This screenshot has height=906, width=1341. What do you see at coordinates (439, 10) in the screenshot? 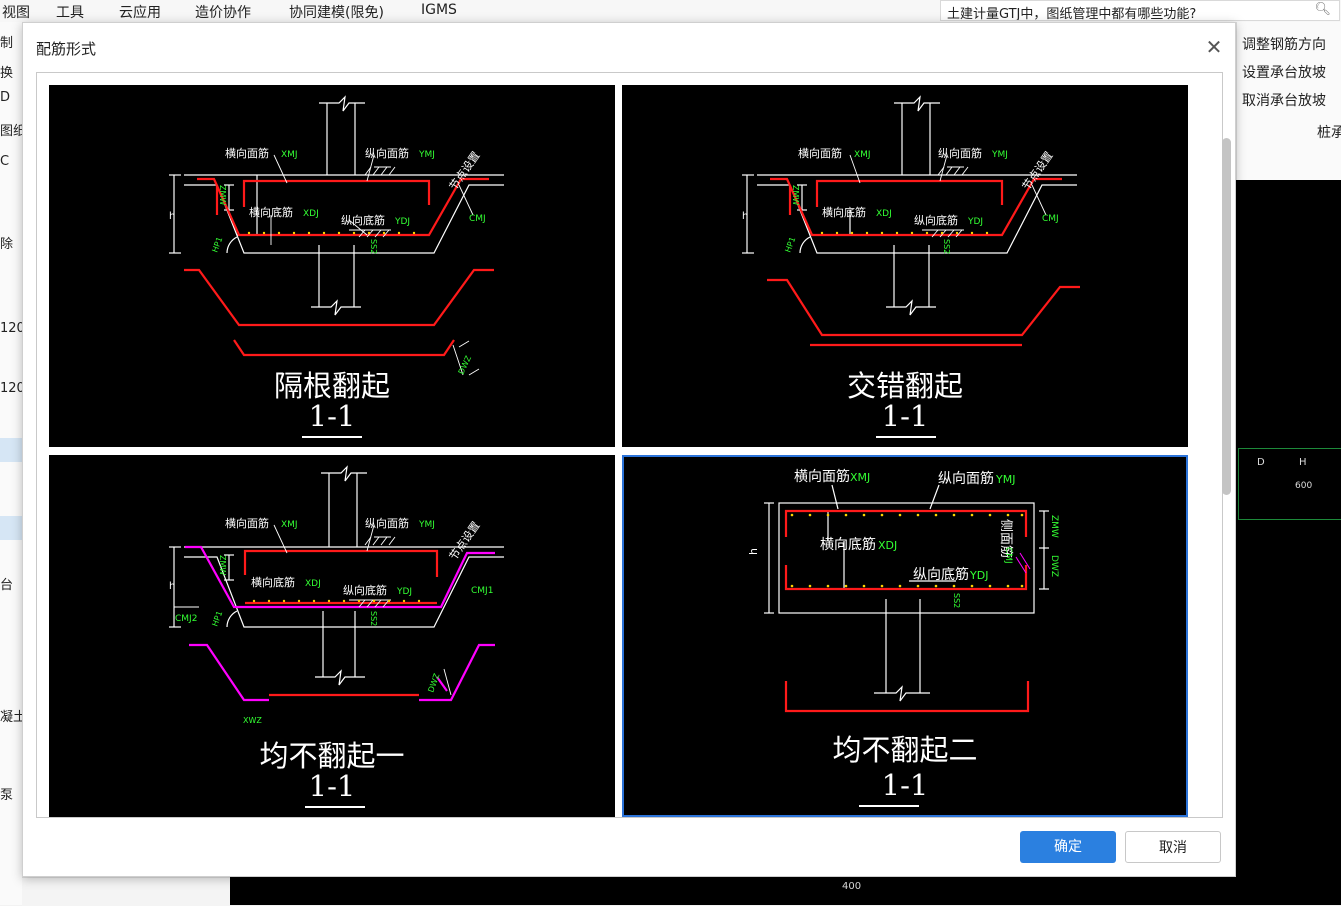
I see `menu-igms: IGMS` at bounding box center [439, 10].